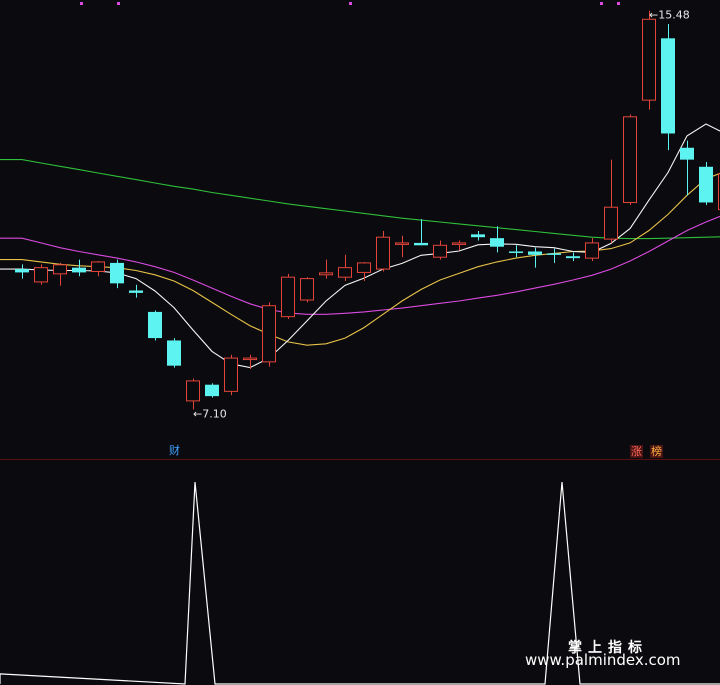 The width and height of the screenshot is (720, 685). What do you see at coordinates (636, 451) in the screenshot?
I see `limit-up-badge: 涨` at bounding box center [636, 451].